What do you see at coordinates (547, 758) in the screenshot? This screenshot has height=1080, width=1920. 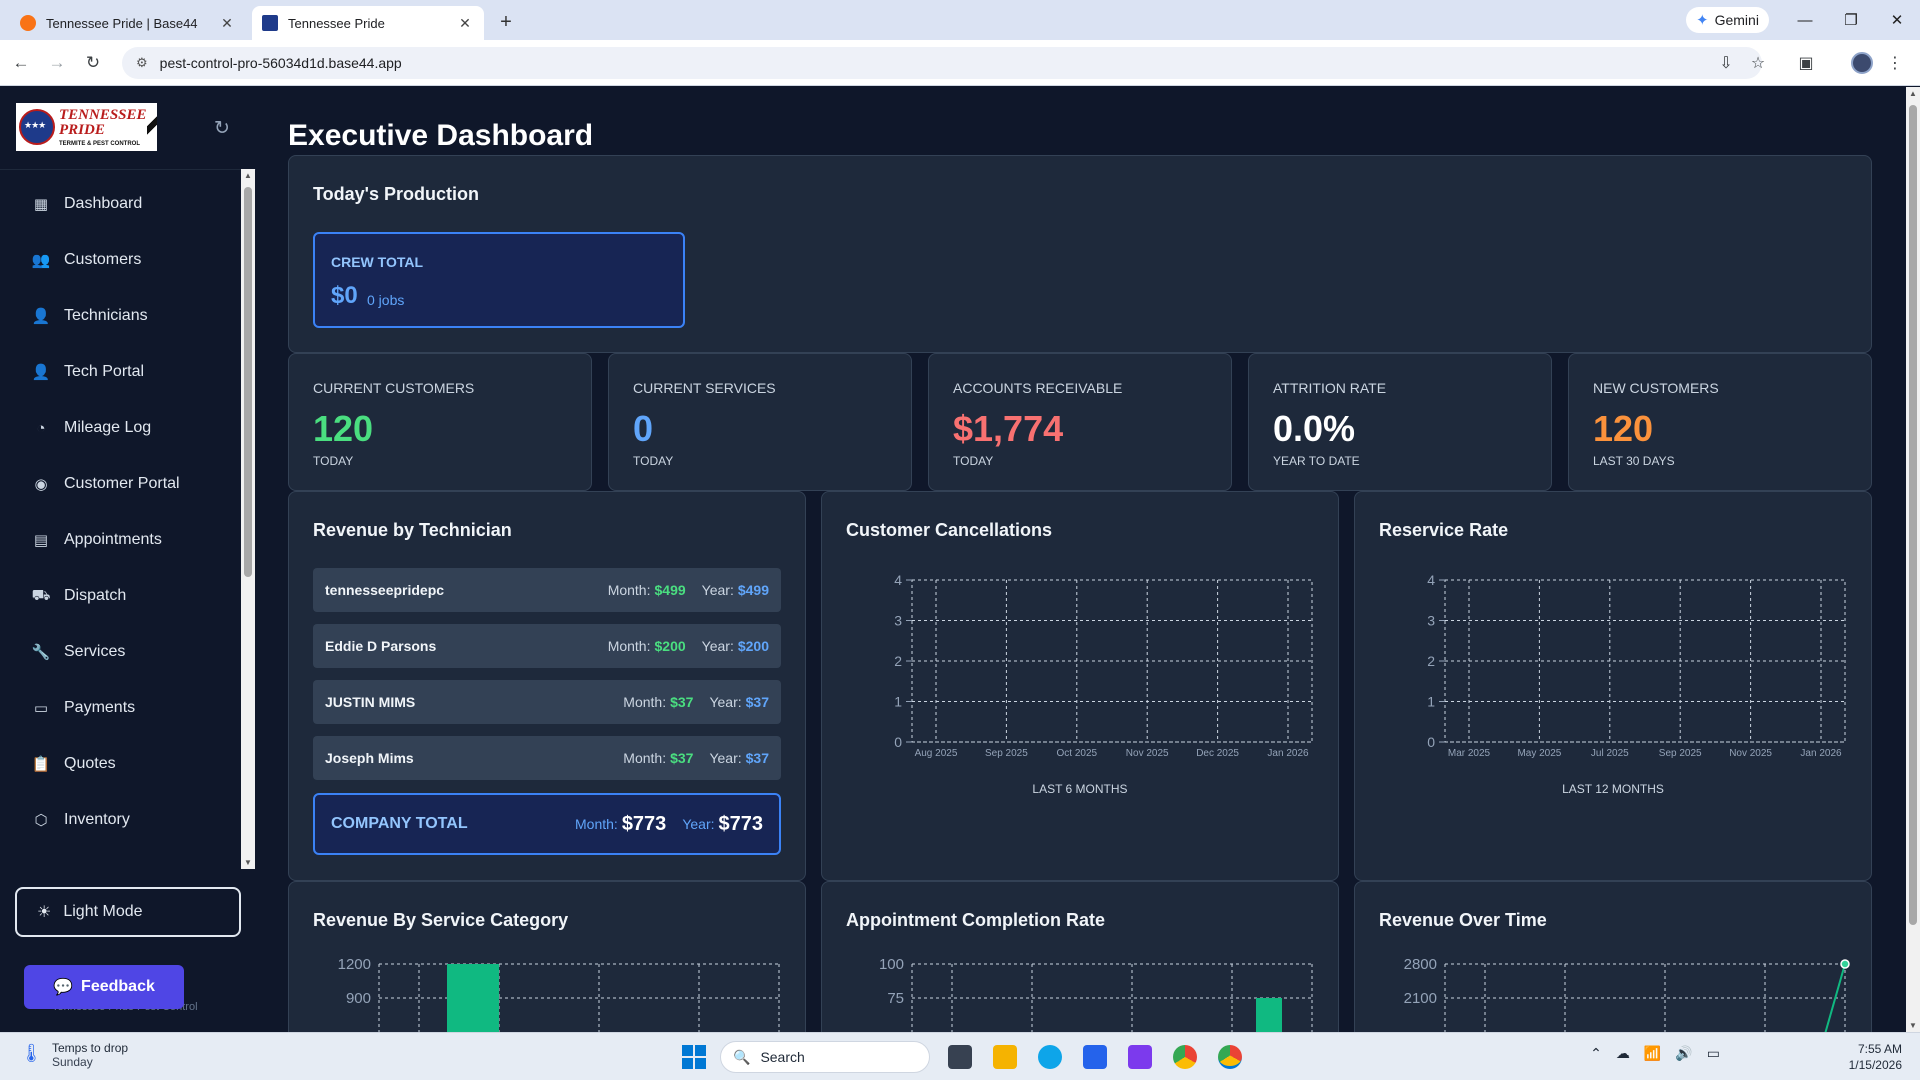 I see `technician-row: Joseph Mims Month: $37 Year: $37` at bounding box center [547, 758].